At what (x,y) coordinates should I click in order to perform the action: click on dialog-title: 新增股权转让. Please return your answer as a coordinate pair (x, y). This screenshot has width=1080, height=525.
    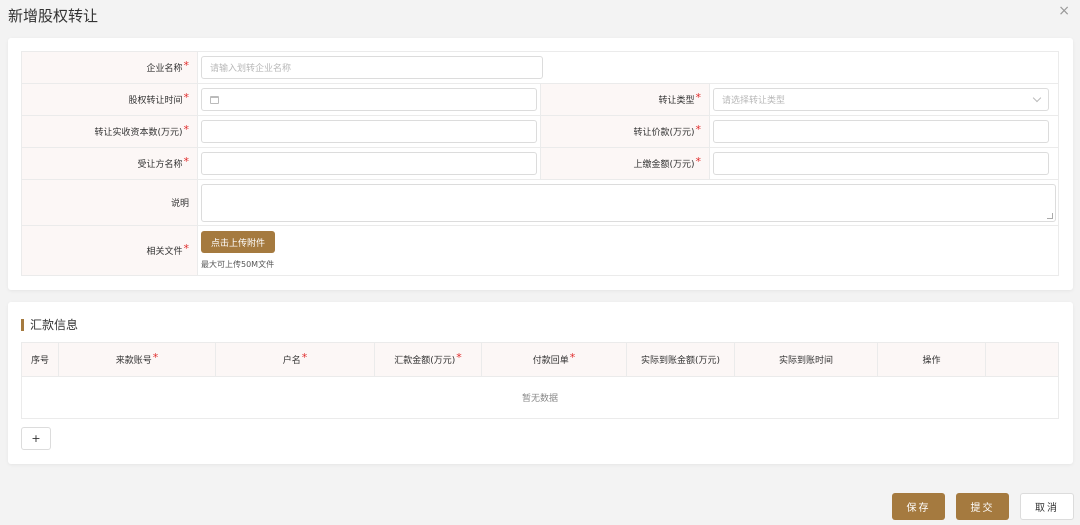
    Looking at the image, I should click on (53, 16).